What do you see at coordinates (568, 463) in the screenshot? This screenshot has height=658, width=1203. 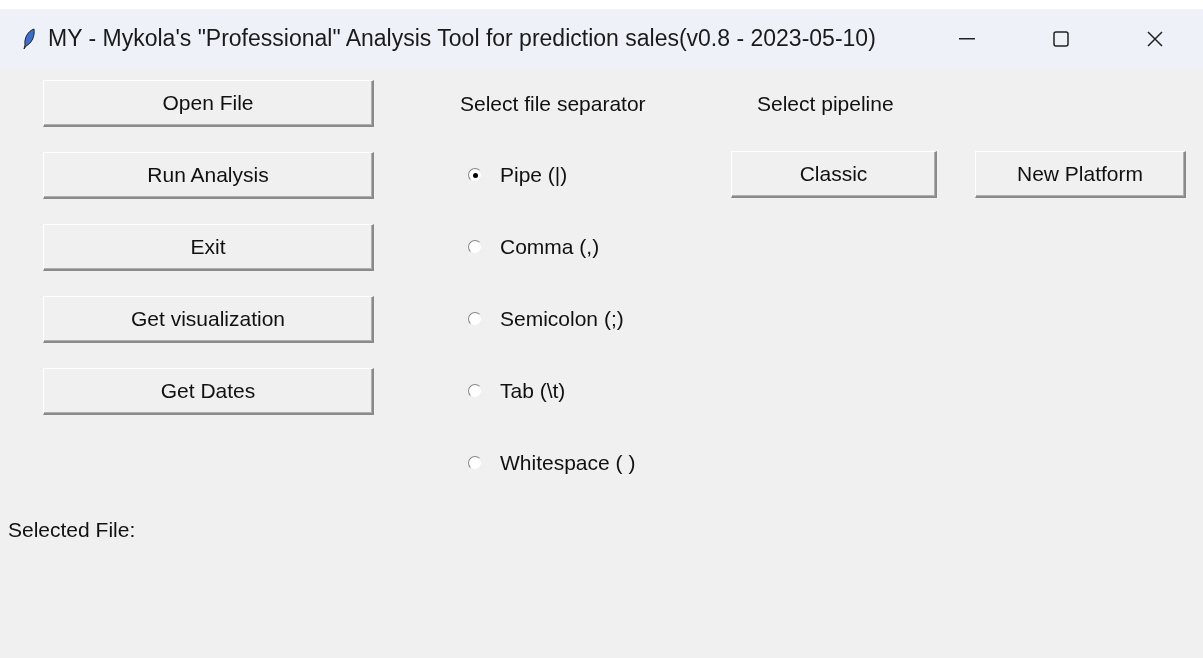 I see `radio-label: Whitespace ( )` at bounding box center [568, 463].